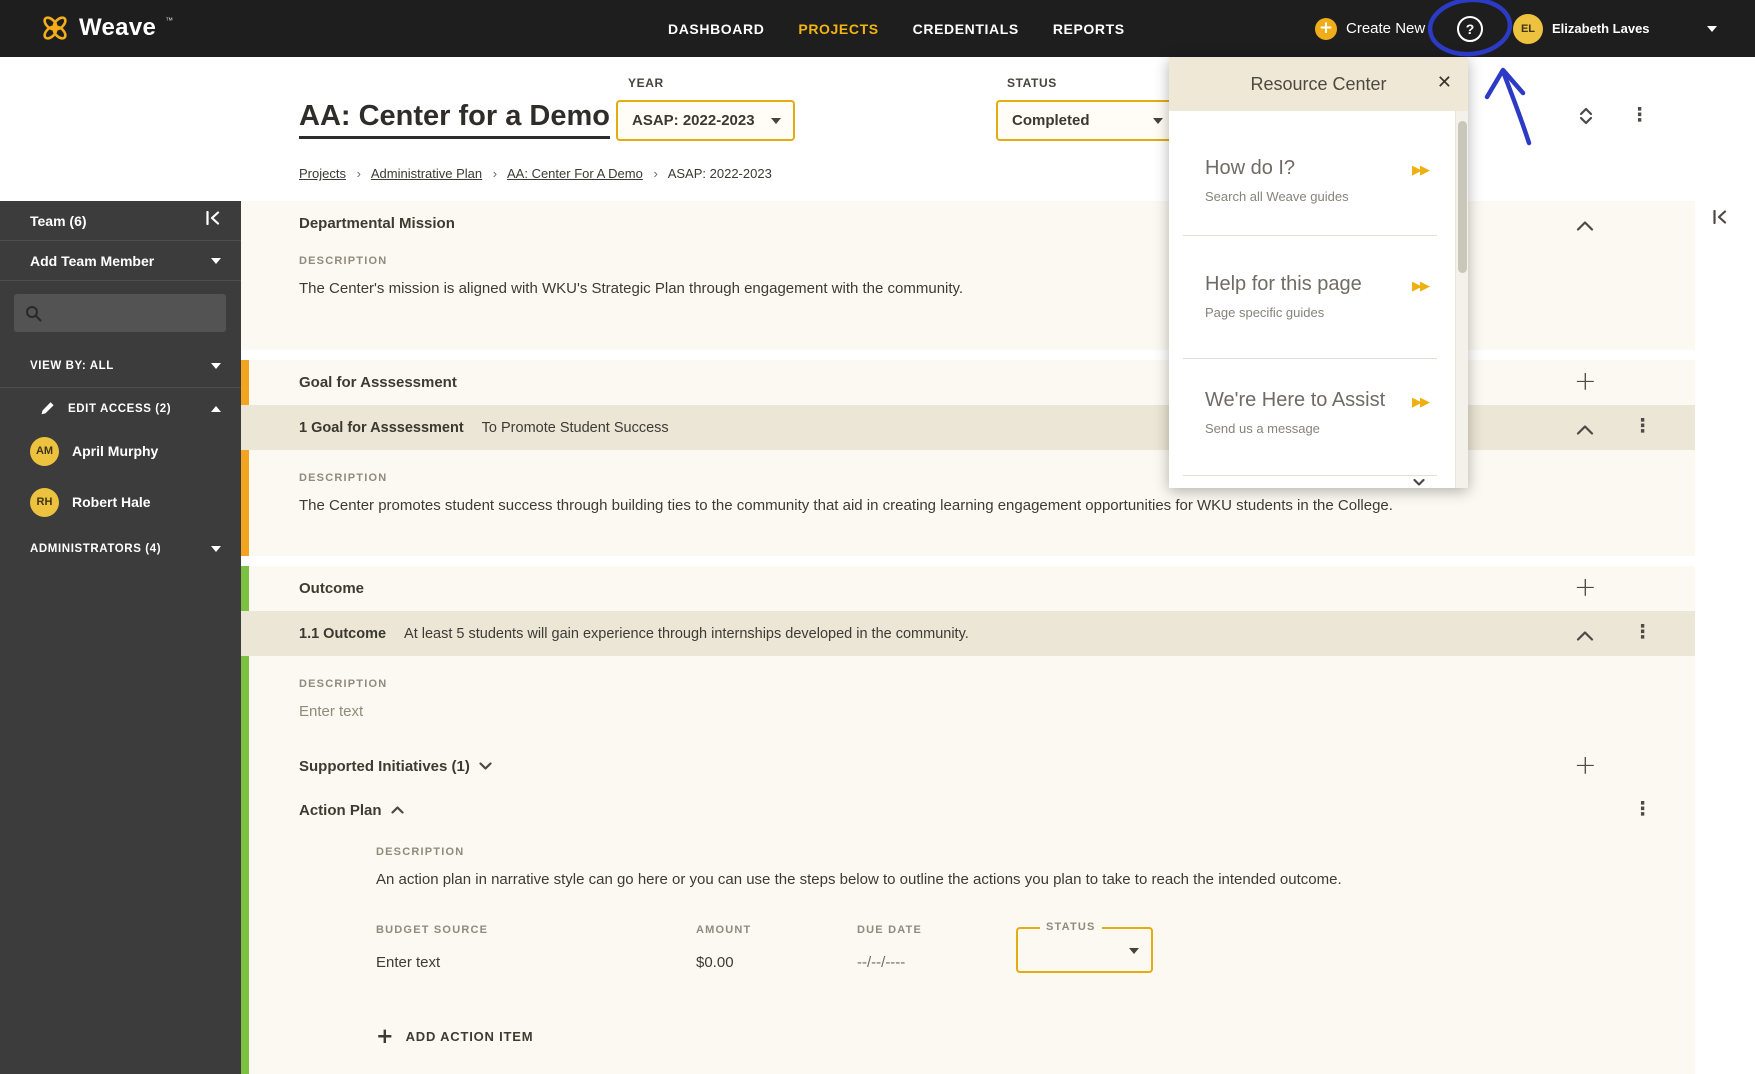 The width and height of the screenshot is (1755, 1074). I want to click on search-icon, so click(34, 313).